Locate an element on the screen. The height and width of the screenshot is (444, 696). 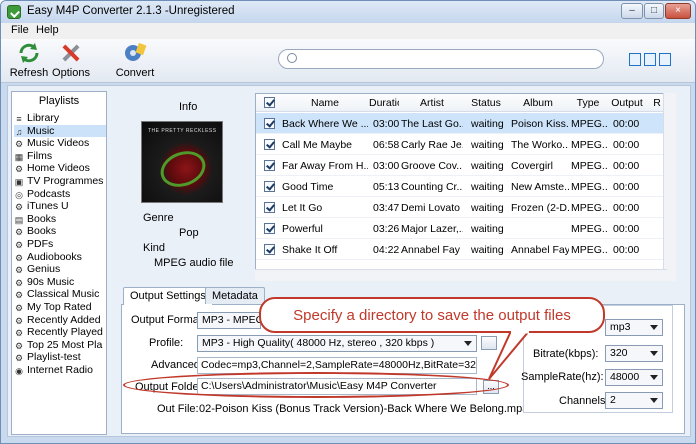
cell-artist: Demi Lovato is located at coordinates (430, 208).